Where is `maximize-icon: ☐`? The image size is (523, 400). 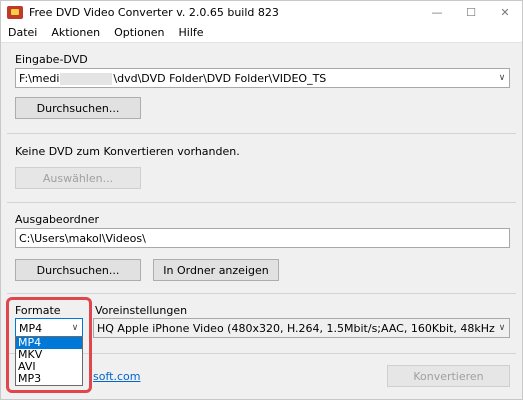
maximize-icon: ☐ is located at coordinates (471, 12).